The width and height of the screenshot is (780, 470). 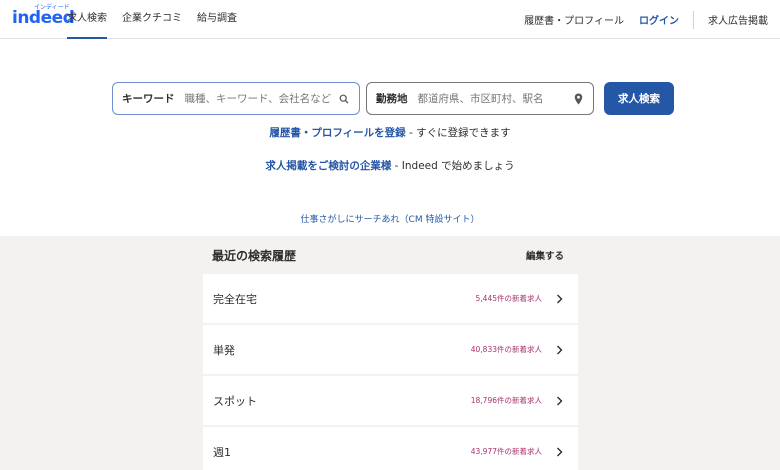 What do you see at coordinates (235, 401) in the screenshot?
I see `history-term: スポット` at bounding box center [235, 401].